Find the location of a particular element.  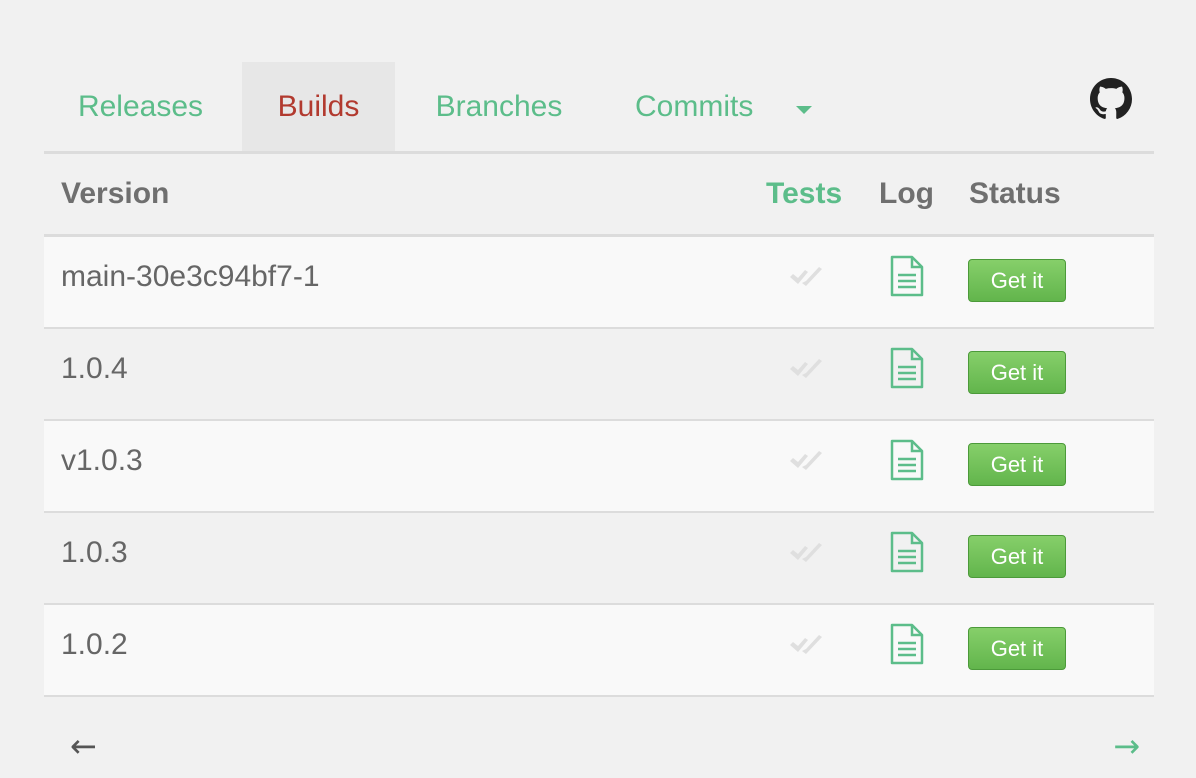

table-row: 1.0.2 Get it is located at coordinates (599, 651).